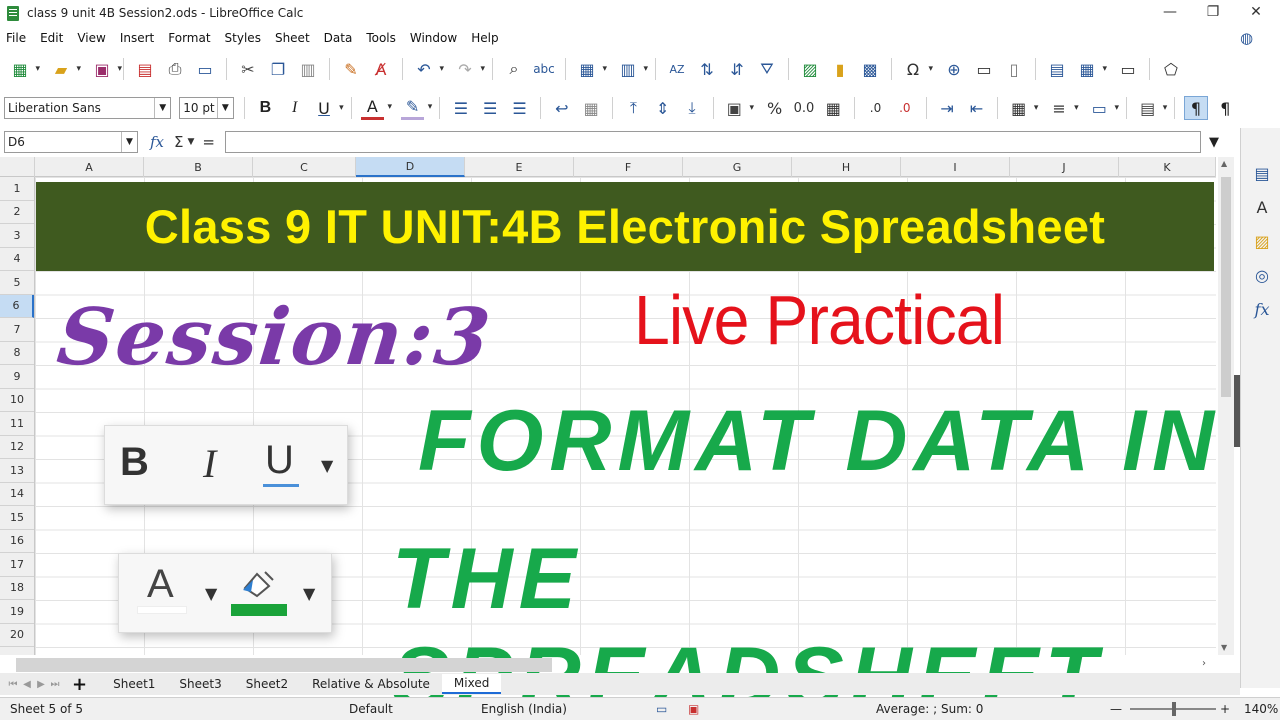 This screenshot has height=720, width=1280. Describe the element at coordinates (381, 69) in the screenshot. I see `clear-formatting-icon: A̸` at that location.